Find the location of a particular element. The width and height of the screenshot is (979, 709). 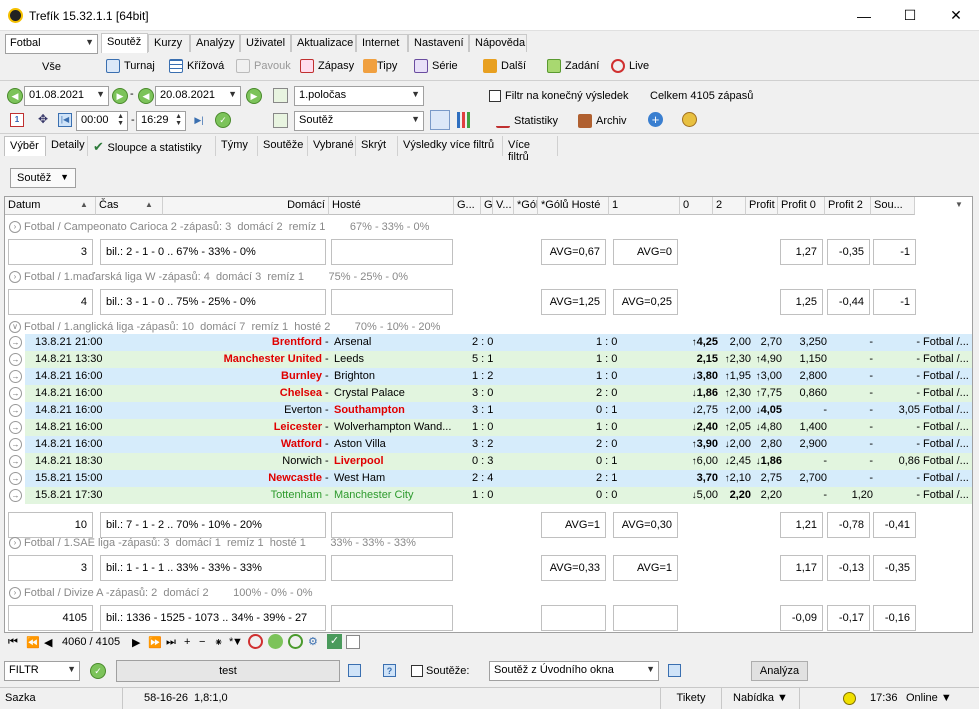

tab-2: Analýzy is located at coordinates (215, 43).